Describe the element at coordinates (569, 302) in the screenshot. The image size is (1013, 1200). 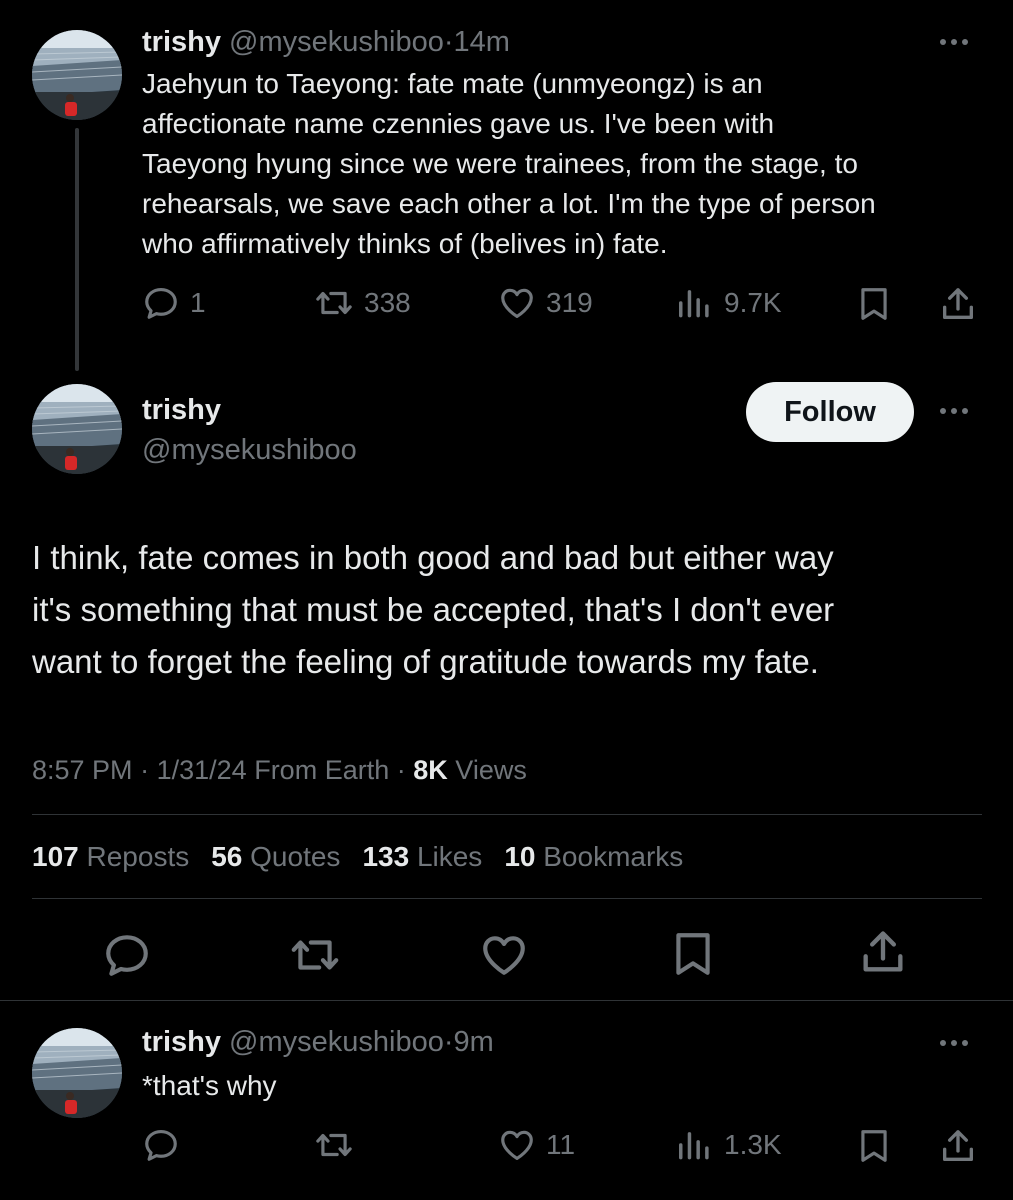
I see `like-count: 319` at that location.